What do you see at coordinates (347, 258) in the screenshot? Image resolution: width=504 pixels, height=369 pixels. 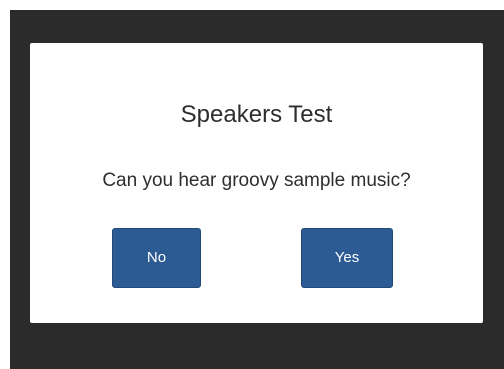 I see `yes-button: Yes` at bounding box center [347, 258].